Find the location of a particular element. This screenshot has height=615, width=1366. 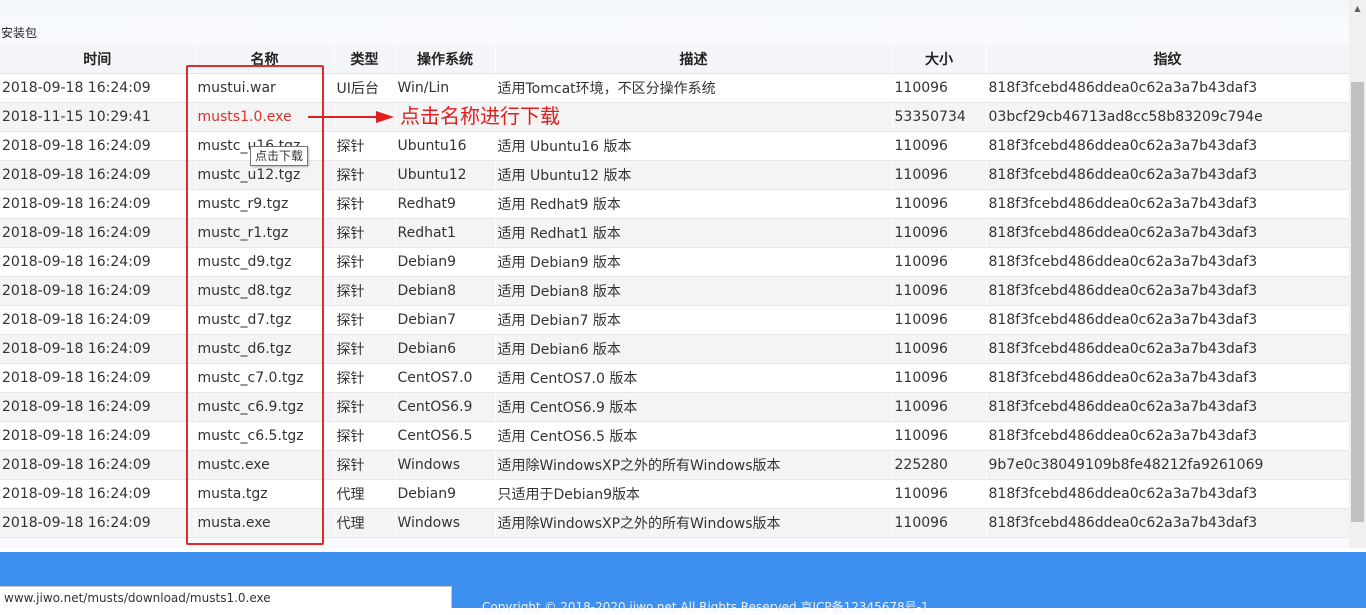

download-link: mustc.exe is located at coordinates (265, 465).